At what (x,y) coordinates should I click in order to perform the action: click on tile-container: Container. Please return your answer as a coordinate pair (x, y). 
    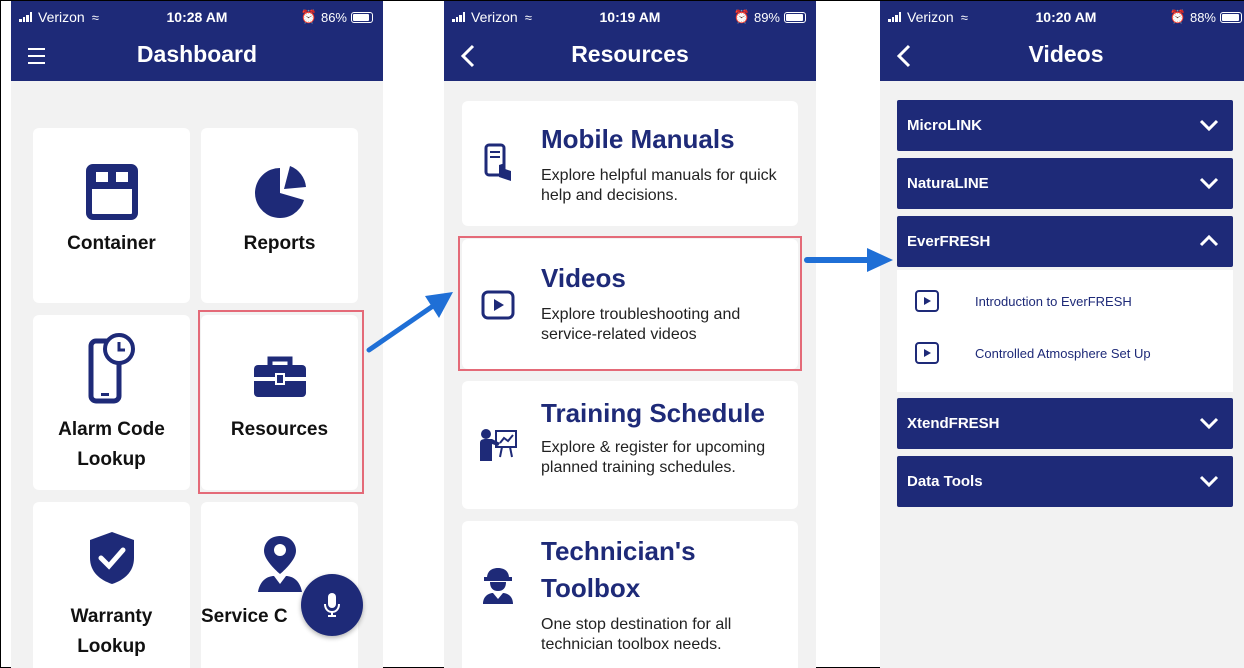
    Looking at the image, I should click on (111, 215).